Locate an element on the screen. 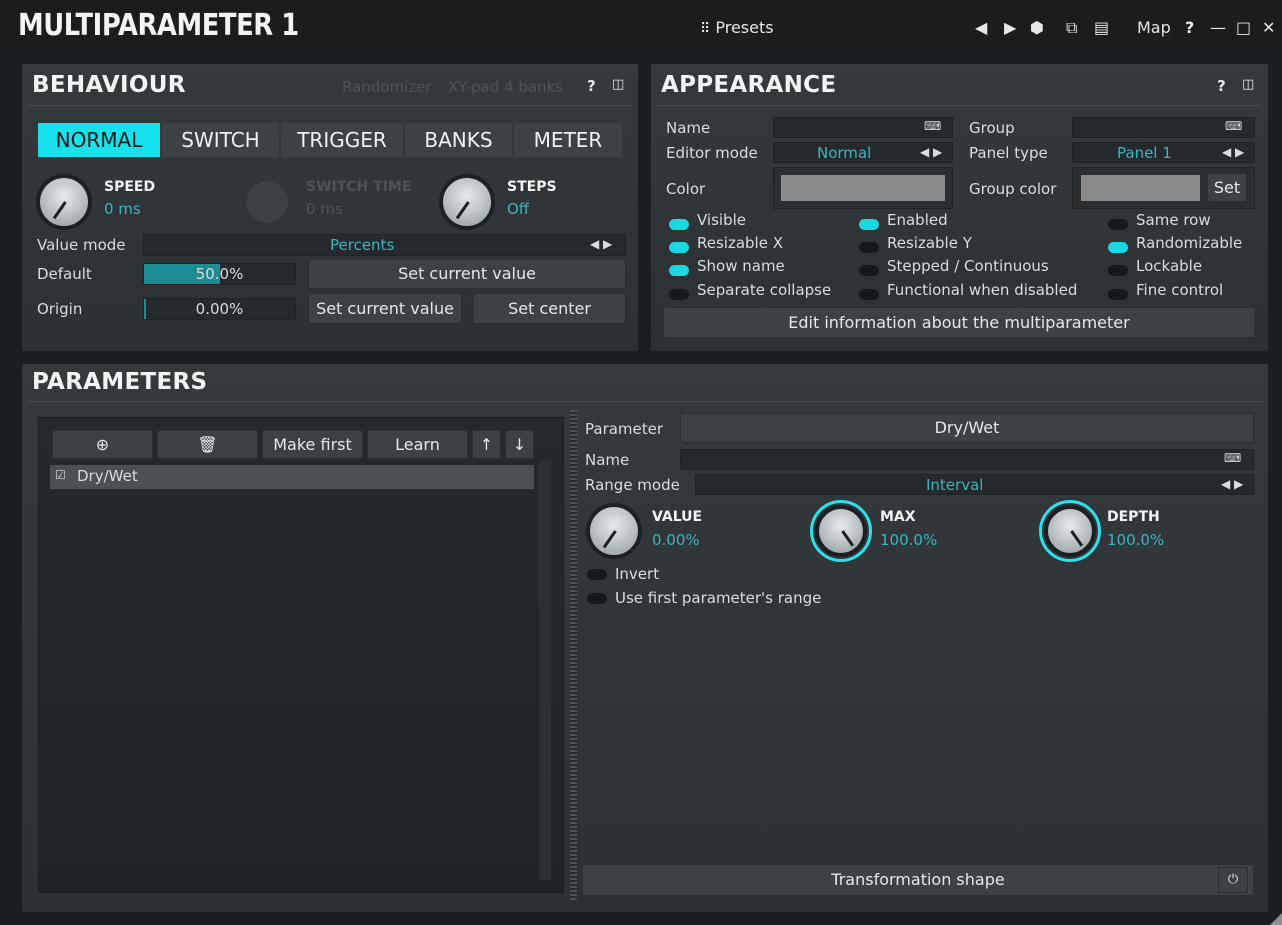 This screenshot has height=925, width=1282. next-preset-icon: ▶ is located at coordinates (1010, 27).